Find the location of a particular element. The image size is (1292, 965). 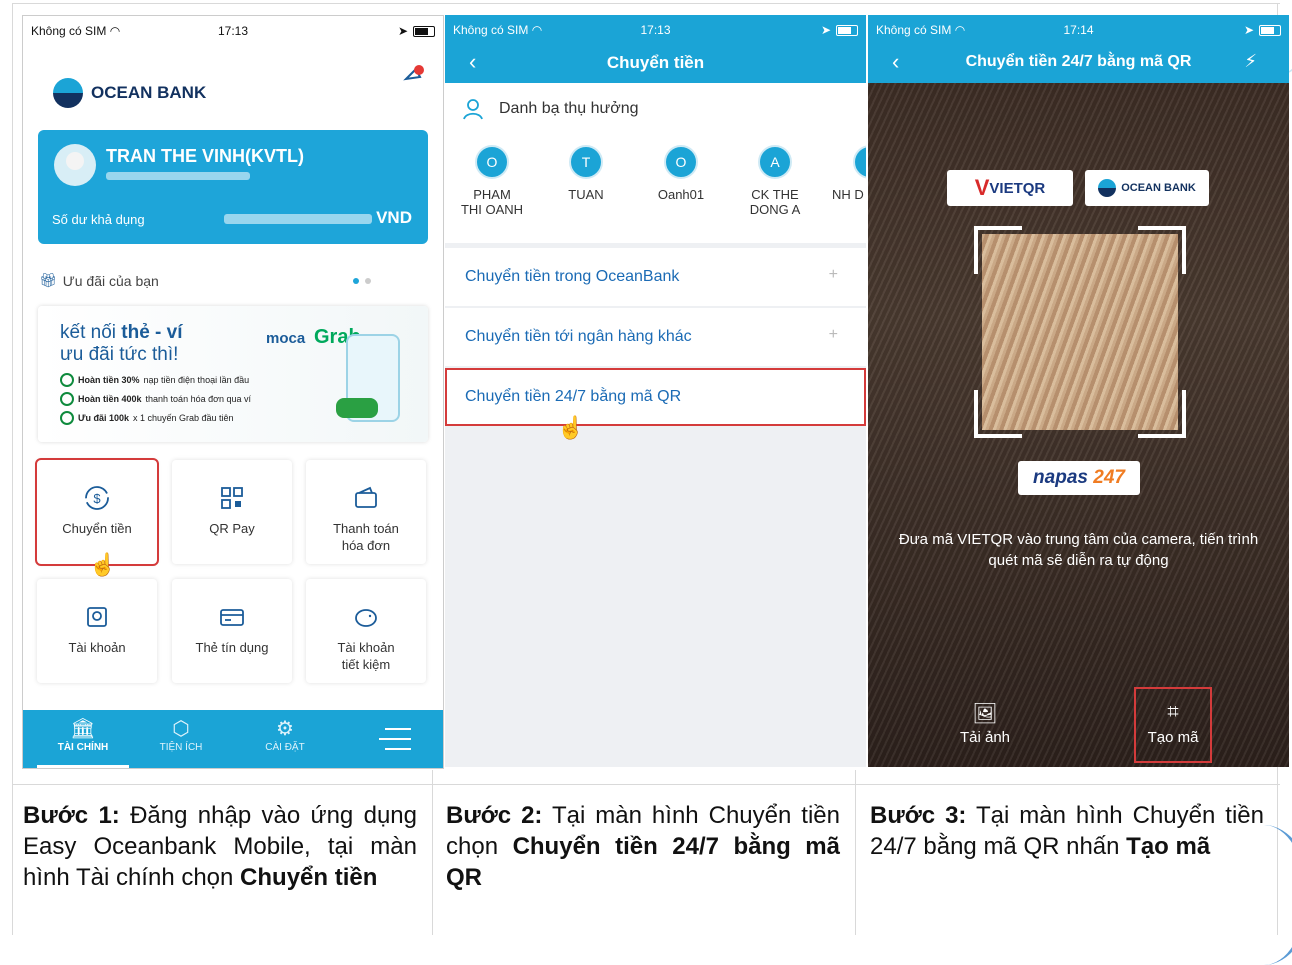

plus-icon: + is located at coordinates (833, 274).